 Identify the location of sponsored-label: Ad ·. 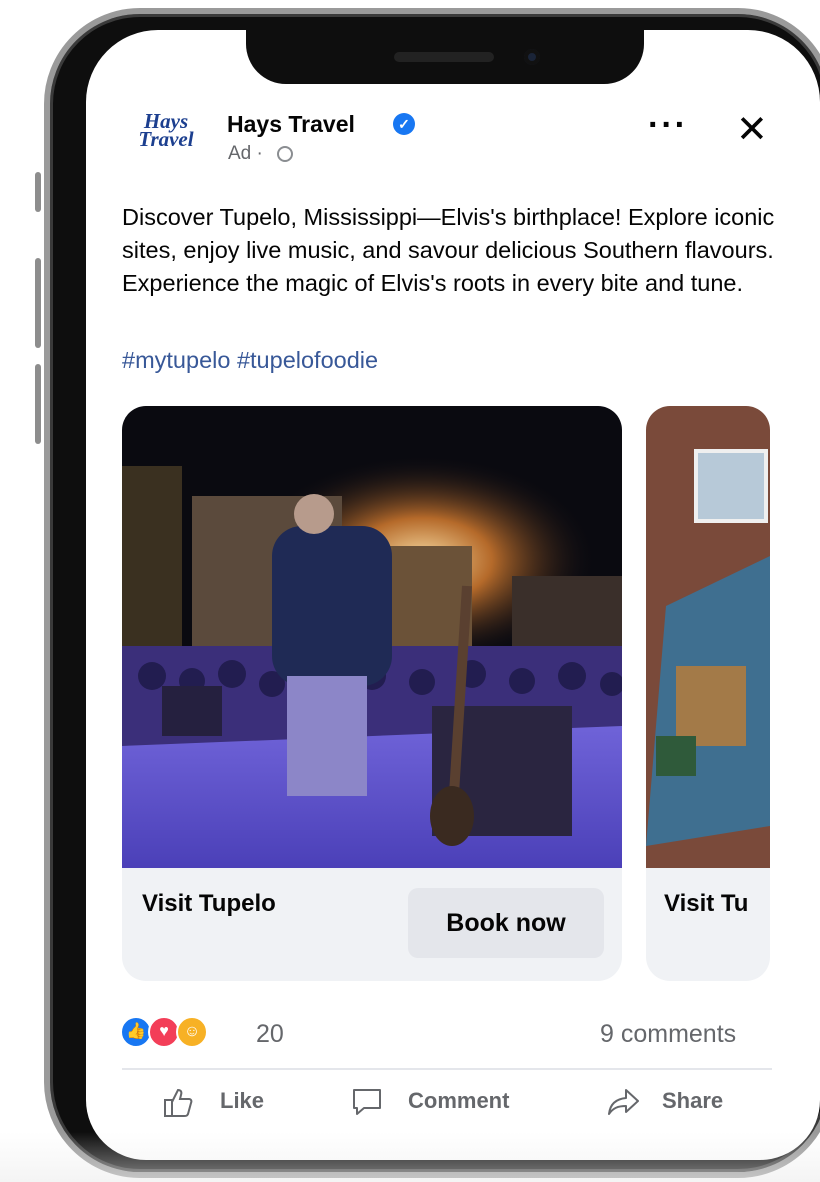
(245, 153).